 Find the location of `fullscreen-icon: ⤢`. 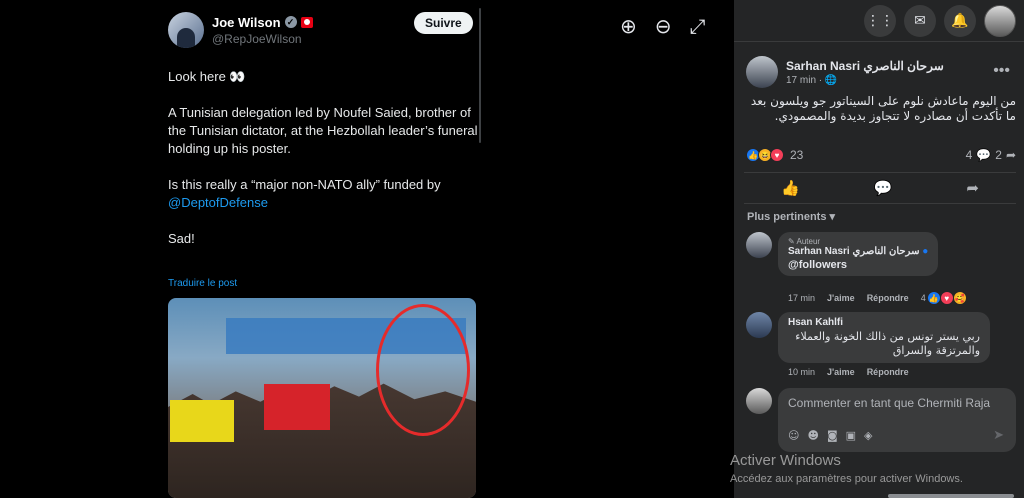

fullscreen-icon: ⤢ is located at coordinates (698, 26).